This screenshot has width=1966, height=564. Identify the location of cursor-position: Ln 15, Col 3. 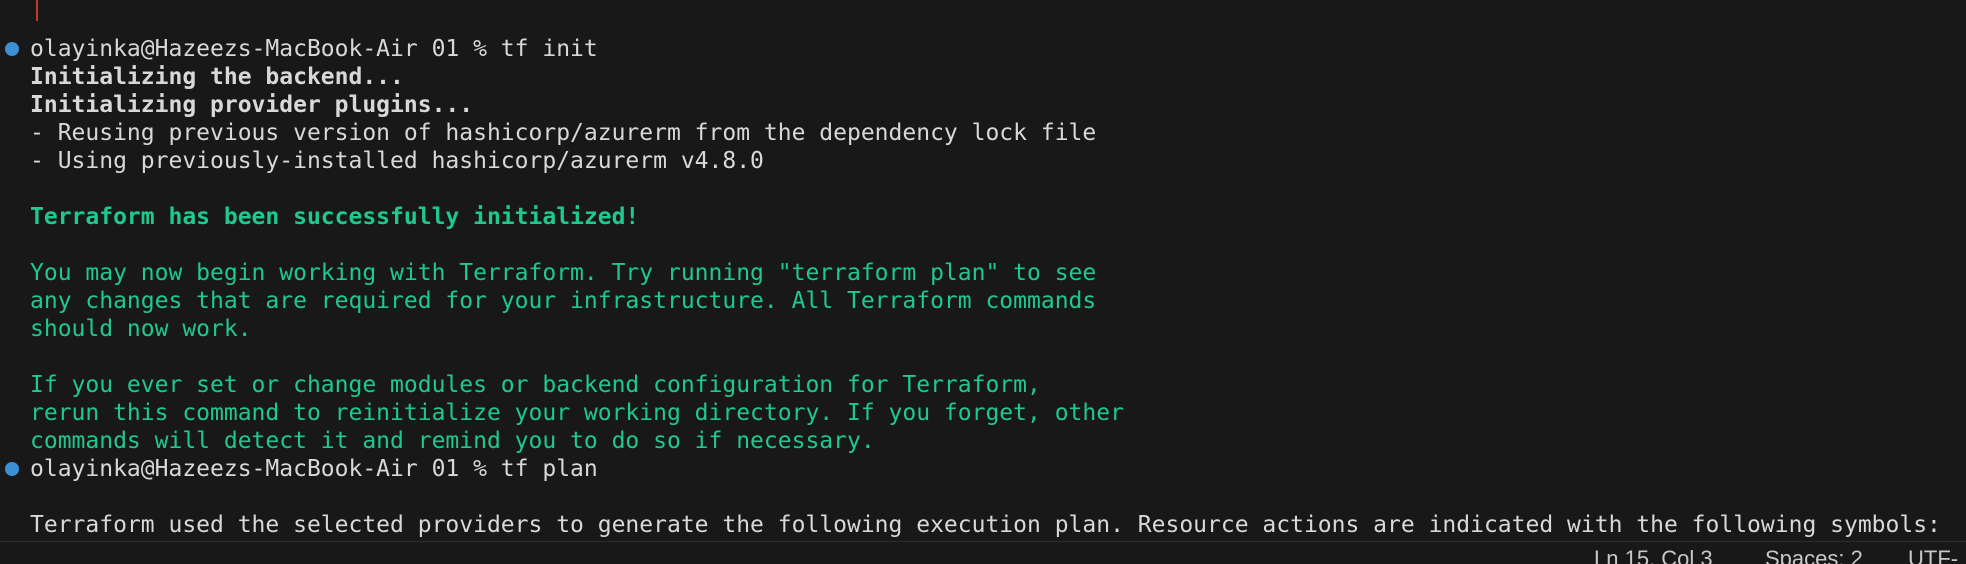
(1653, 555).